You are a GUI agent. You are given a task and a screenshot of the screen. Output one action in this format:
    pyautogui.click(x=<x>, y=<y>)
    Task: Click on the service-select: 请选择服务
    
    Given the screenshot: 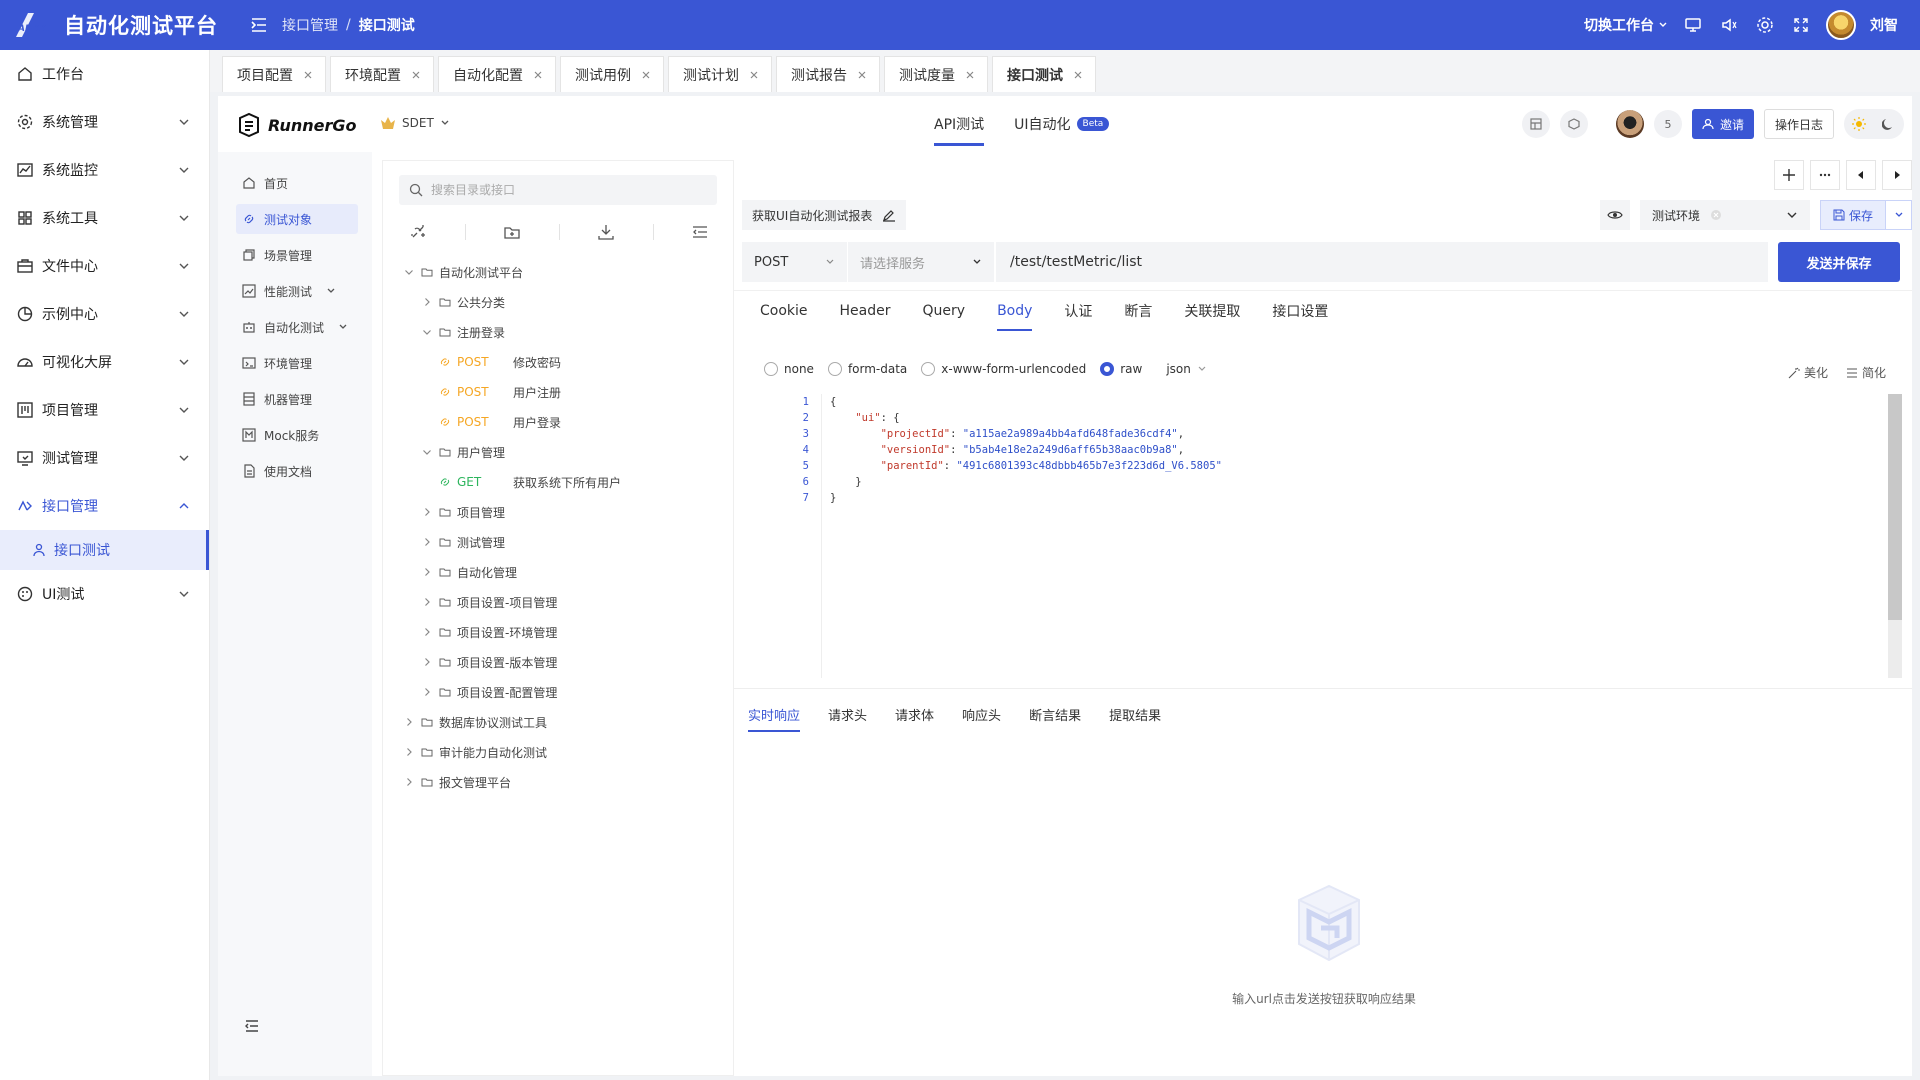 What is the action you would take?
    pyautogui.click(x=921, y=262)
    